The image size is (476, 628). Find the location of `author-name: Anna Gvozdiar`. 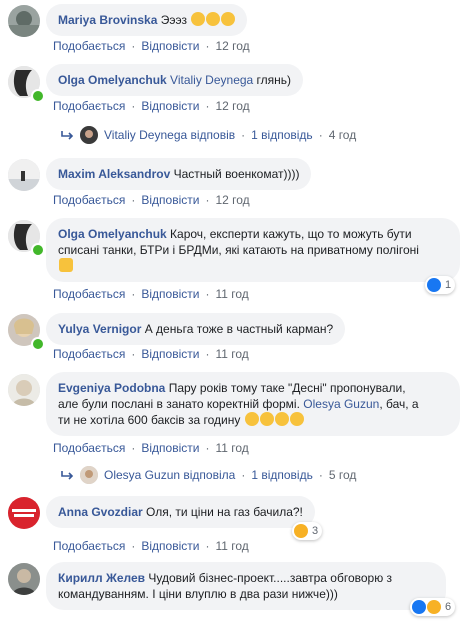

author-name: Anna Gvozdiar is located at coordinates (100, 512).